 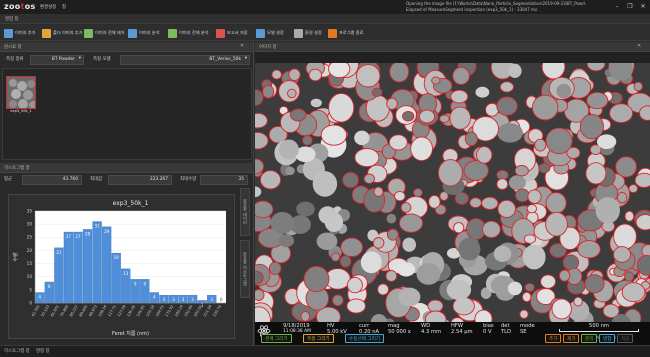 I want to click on status-left: 히스토그램 창, so click(x=17, y=351).